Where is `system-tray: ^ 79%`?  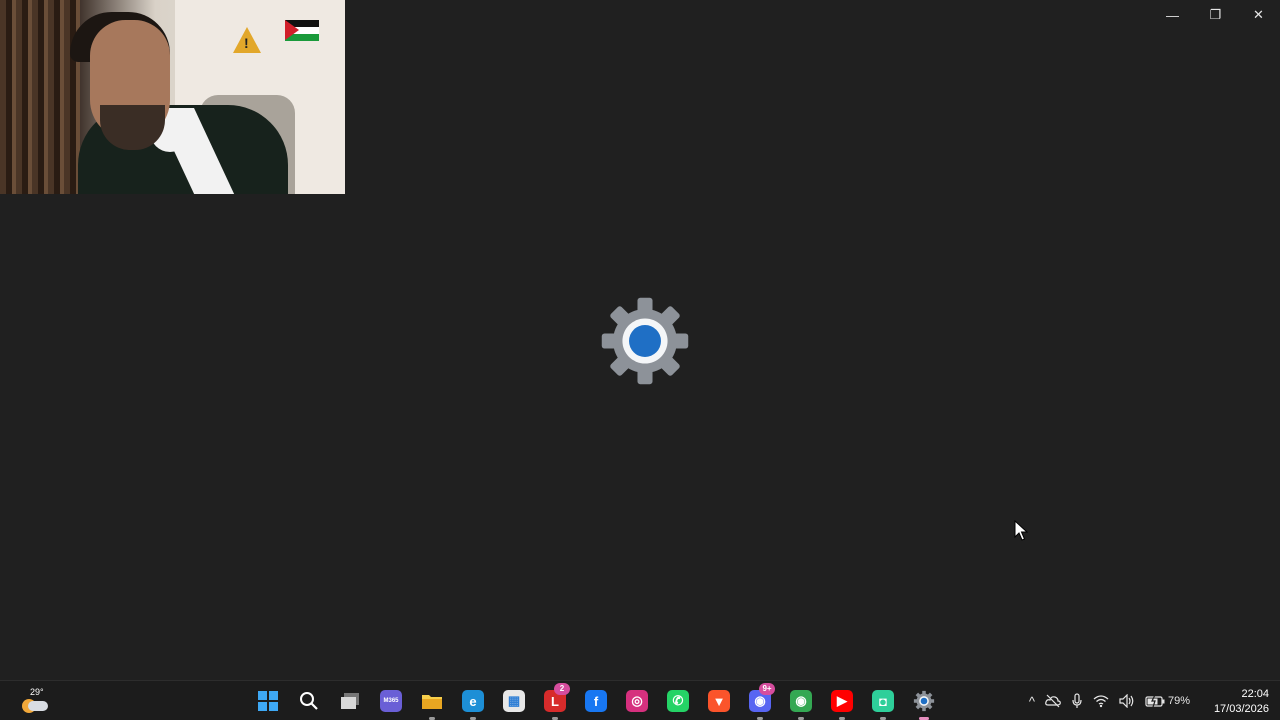 system-tray: ^ 79% is located at coordinates (1109, 701).